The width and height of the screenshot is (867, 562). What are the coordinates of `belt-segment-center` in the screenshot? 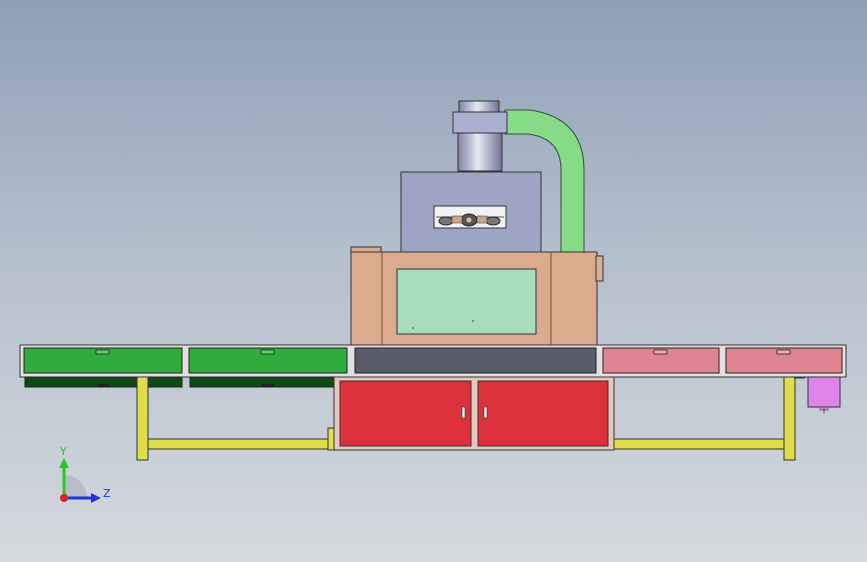 It's located at (475, 360).